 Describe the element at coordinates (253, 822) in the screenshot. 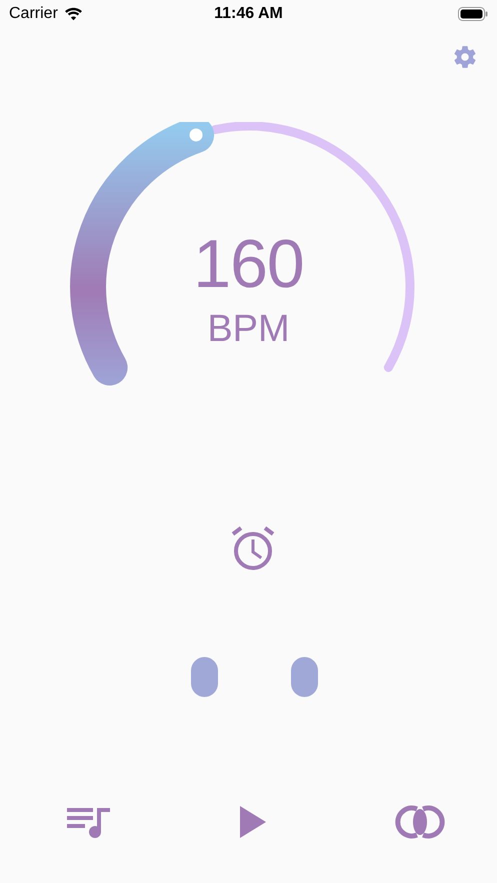

I see `play-icon` at that location.